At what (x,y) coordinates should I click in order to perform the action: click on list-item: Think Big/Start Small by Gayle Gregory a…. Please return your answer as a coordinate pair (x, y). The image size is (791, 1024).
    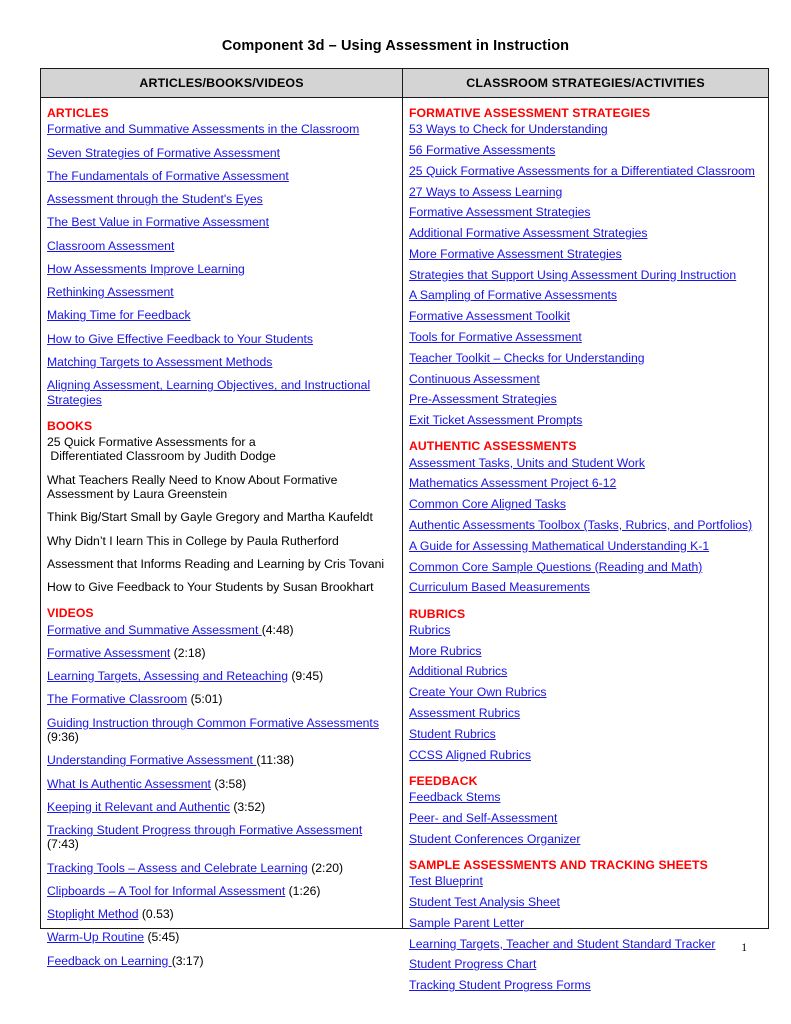
    Looking at the image, I should click on (221, 517).